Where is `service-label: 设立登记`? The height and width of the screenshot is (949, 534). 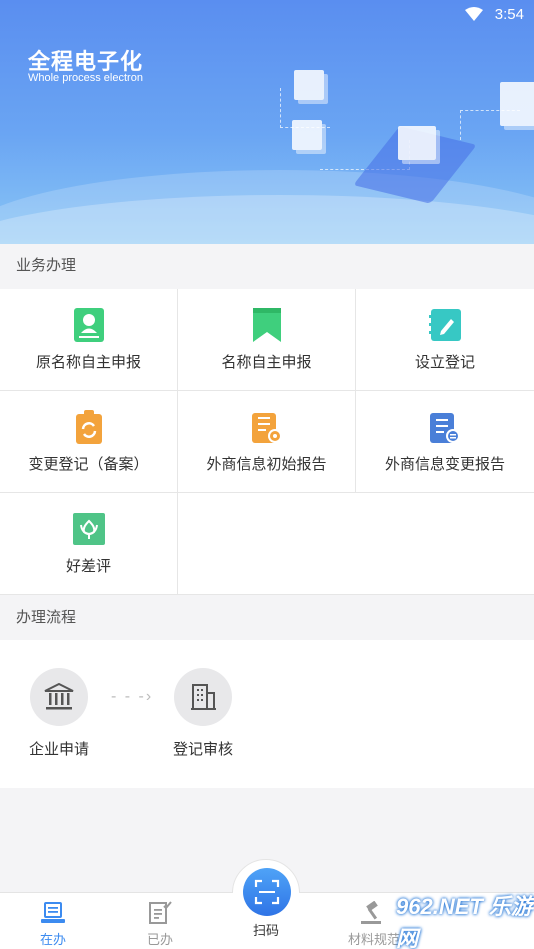 service-label: 设立登记 is located at coordinates (444, 362).